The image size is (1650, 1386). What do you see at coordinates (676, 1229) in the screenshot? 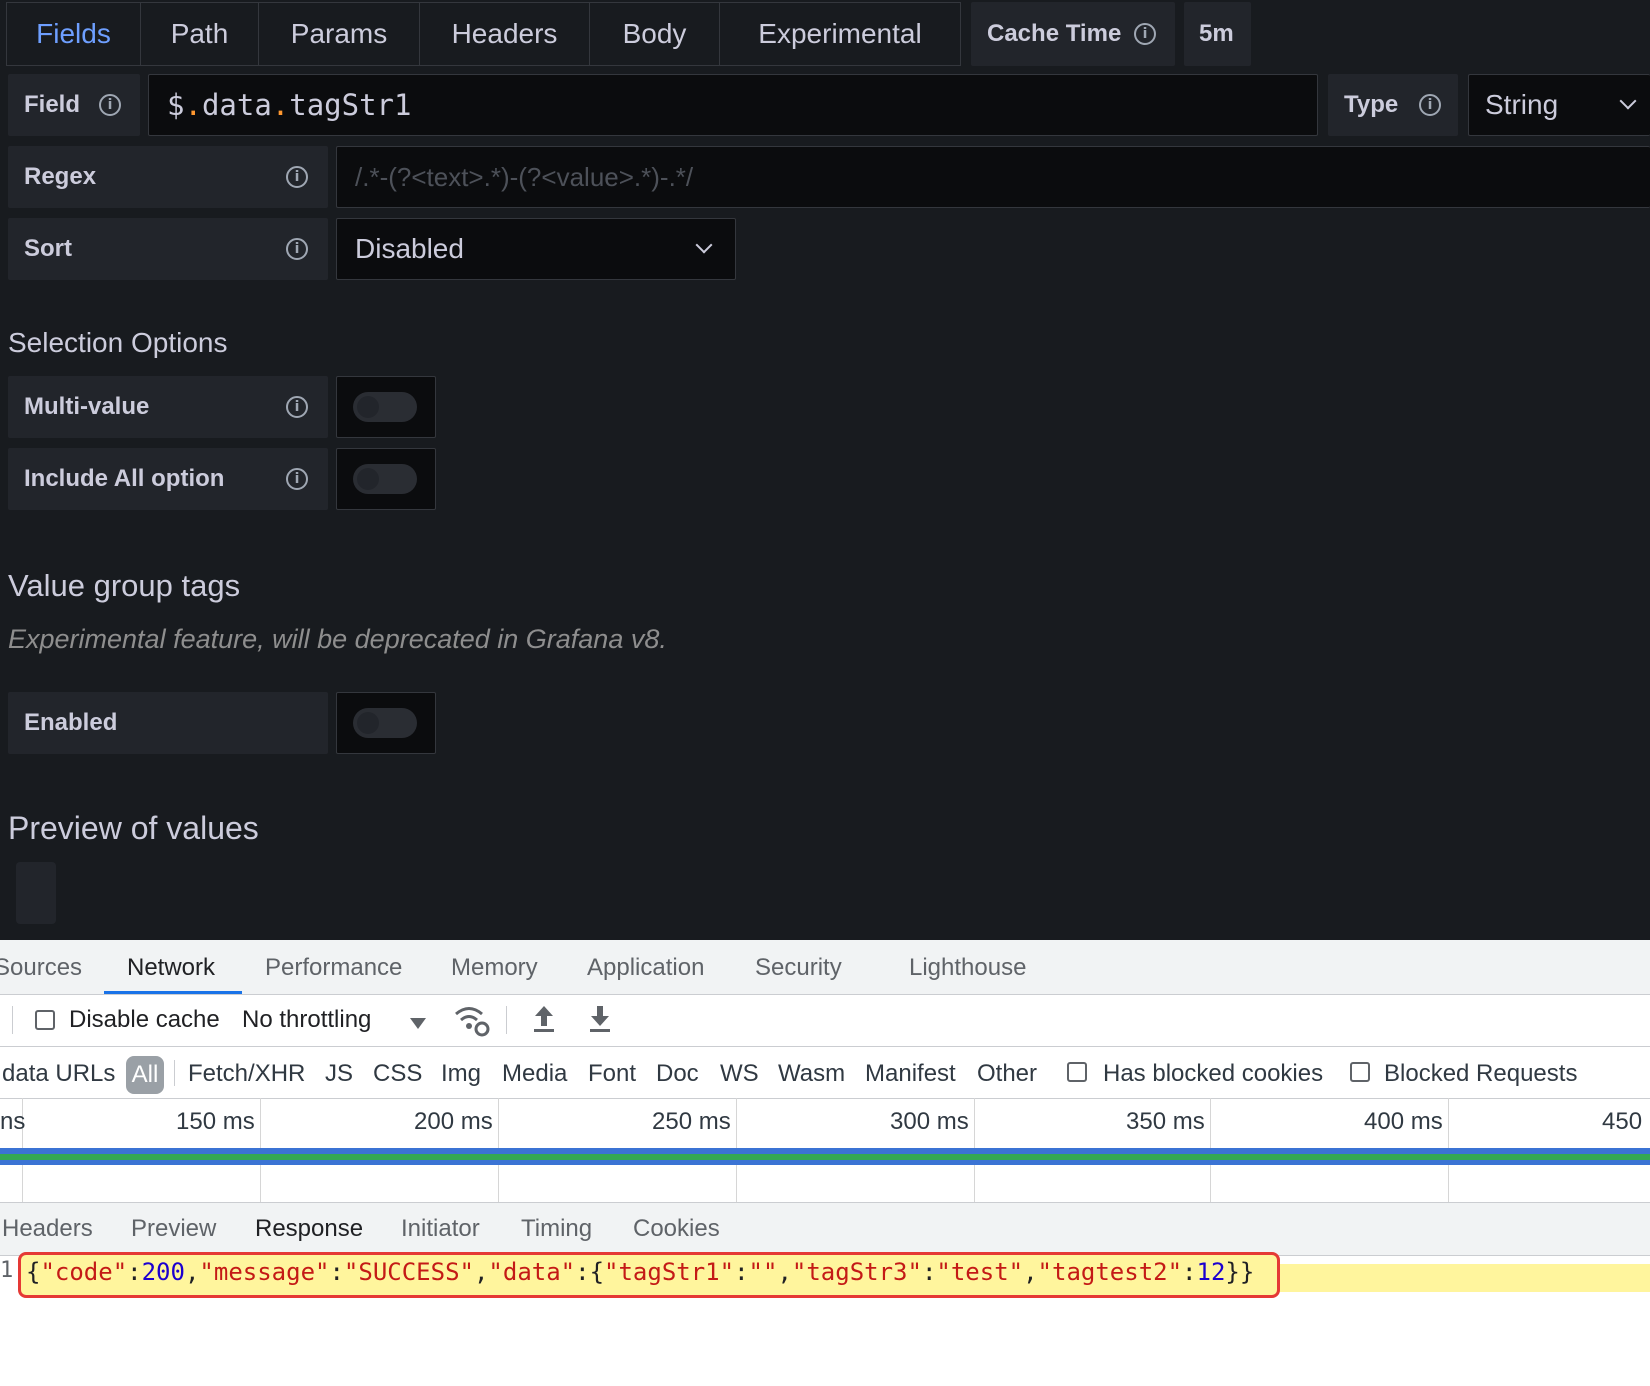
I see `detail-tab-cookies: Cookies` at bounding box center [676, 1229].